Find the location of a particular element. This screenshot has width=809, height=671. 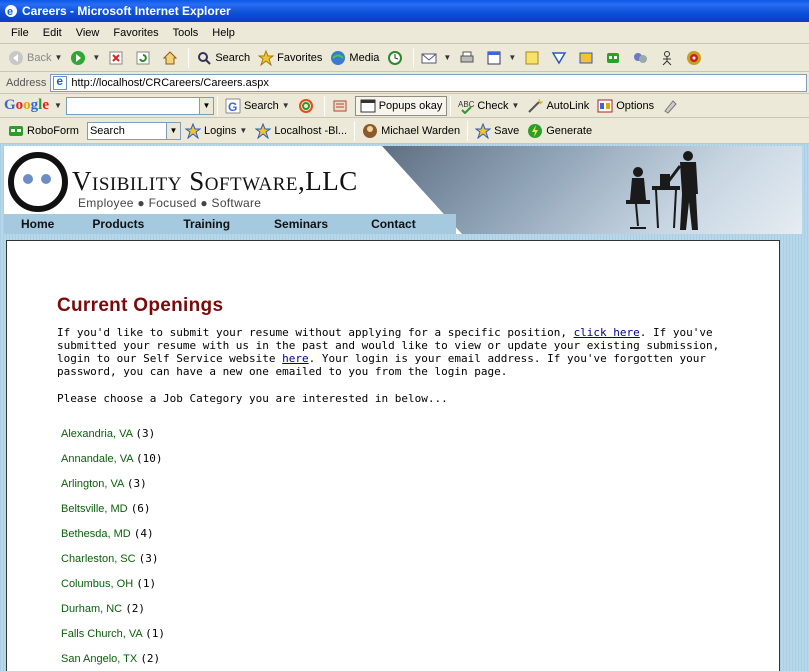

category-link: Durham, NC is located at coordinates (91, 609).